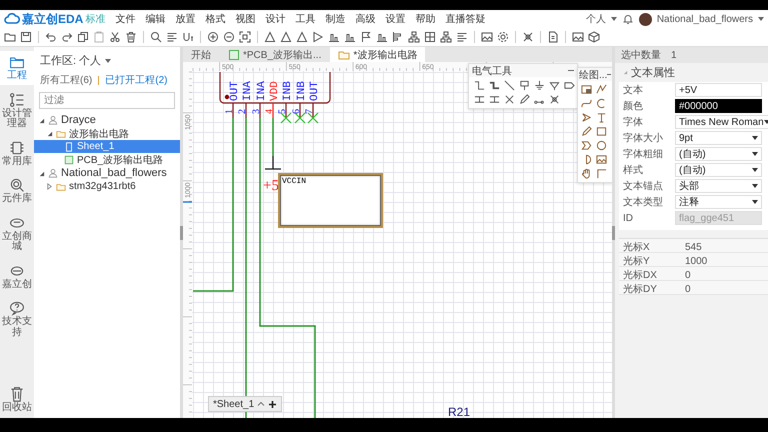 Image resolution: width=768 pixels, height=432 pixels. What do you see at coordinates (601, 145) in the screenshot?
I see `circle-icon` at bounding box center [601, 145].